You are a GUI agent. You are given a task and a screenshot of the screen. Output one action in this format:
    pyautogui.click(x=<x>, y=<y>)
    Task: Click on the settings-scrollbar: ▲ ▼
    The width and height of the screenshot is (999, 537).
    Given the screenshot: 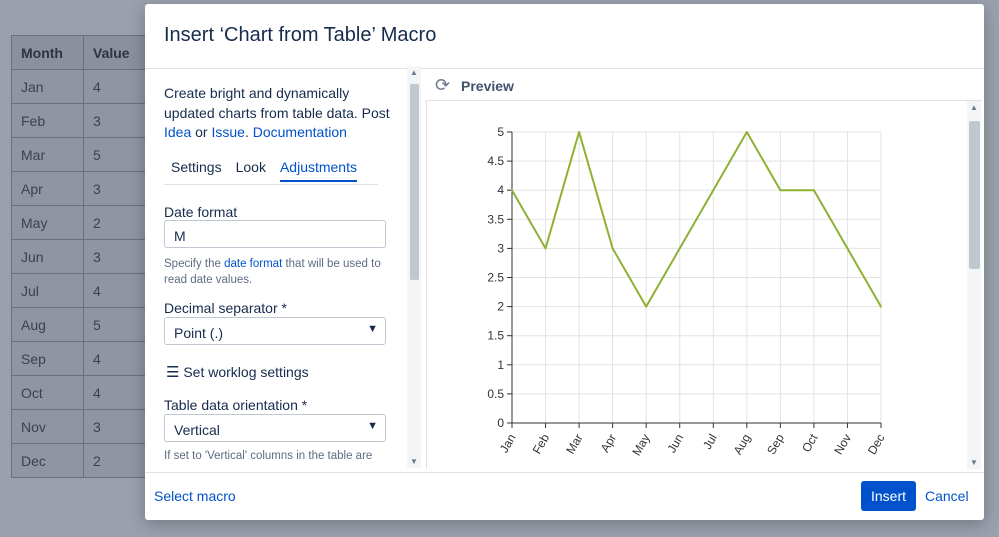 What is the action you would take?
    pyautogui.click(x=414, y=267)
    